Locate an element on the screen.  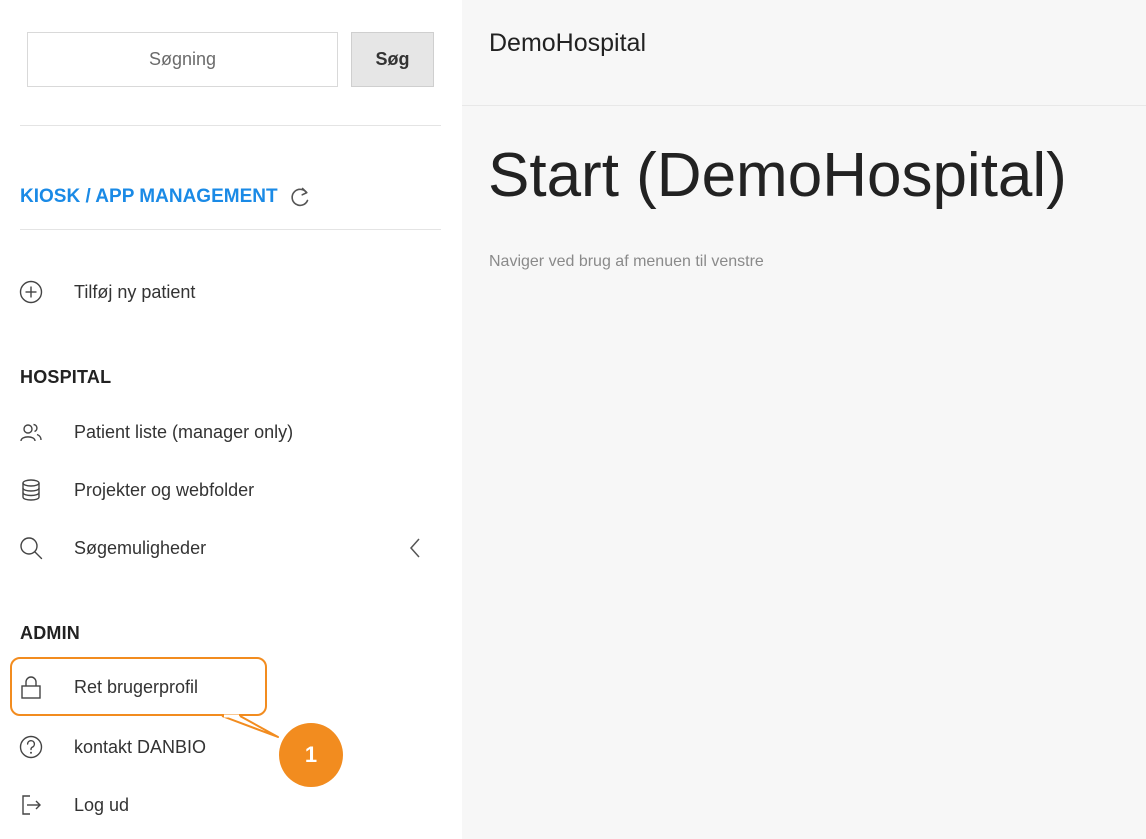
search-icon is located at coordinates (31, 548).